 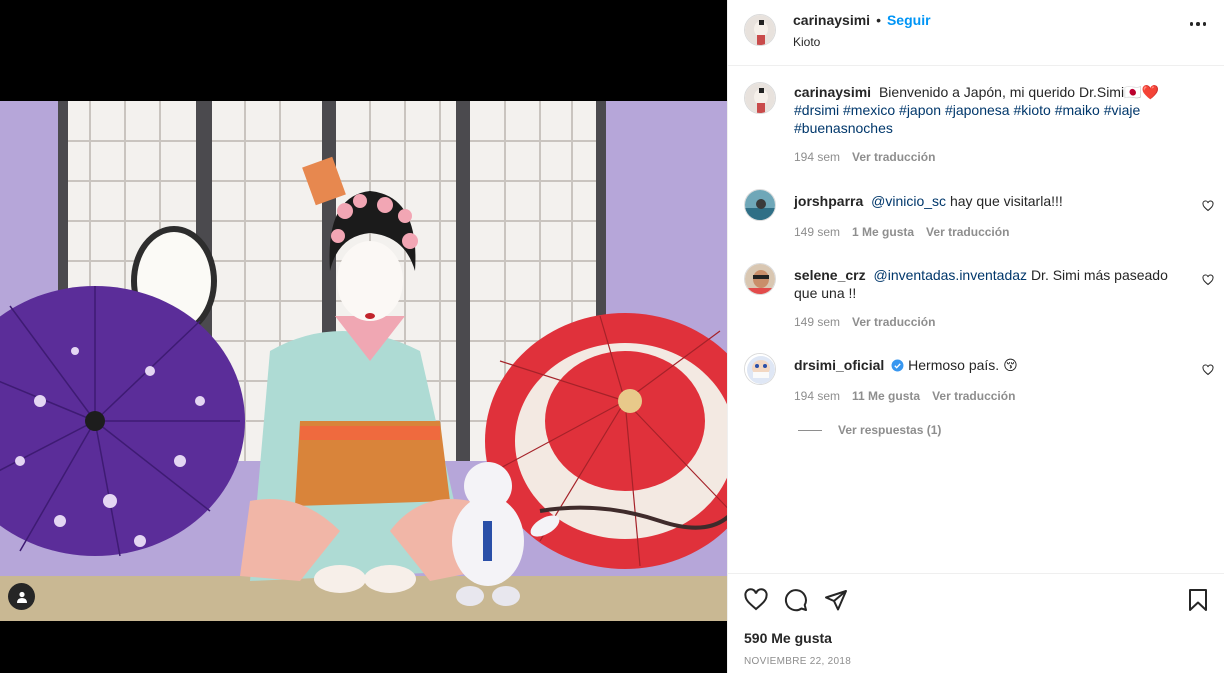 What do you see at coordinates (760, 30) in the screenshot?
I see `author-avatar` at bounding box center [760, 30].